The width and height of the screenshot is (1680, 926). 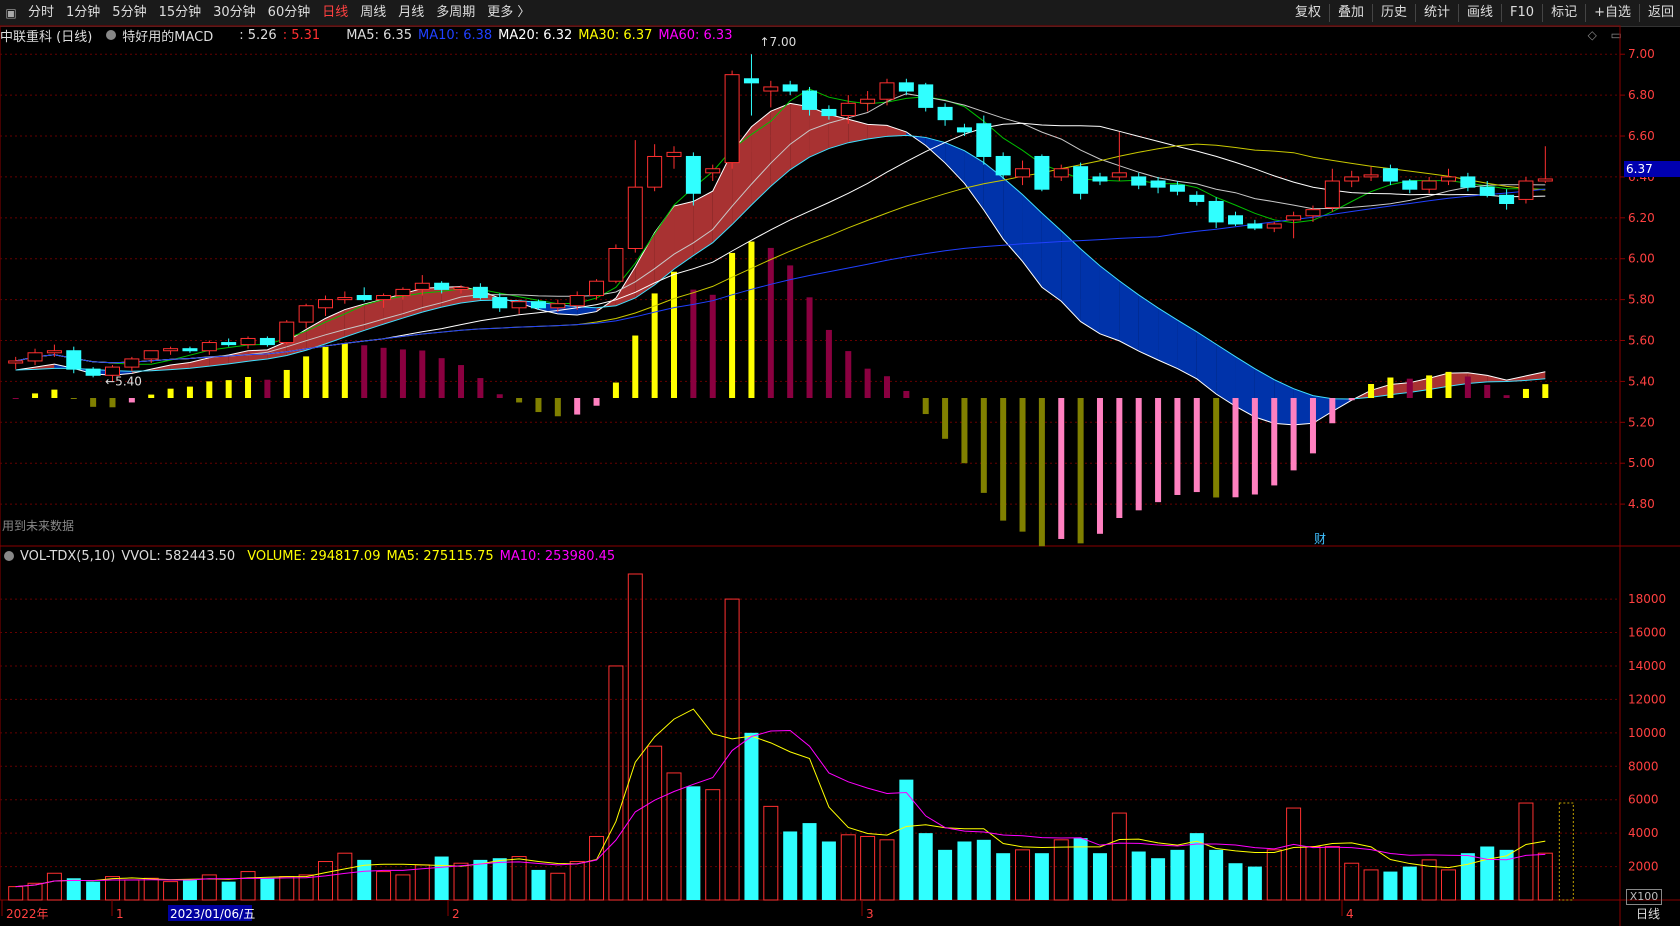 What do you see at coordinates (1564, 13) in the screenshot?
I see `toolbar-button-6: 标记` at bounding box center [1564, 13].